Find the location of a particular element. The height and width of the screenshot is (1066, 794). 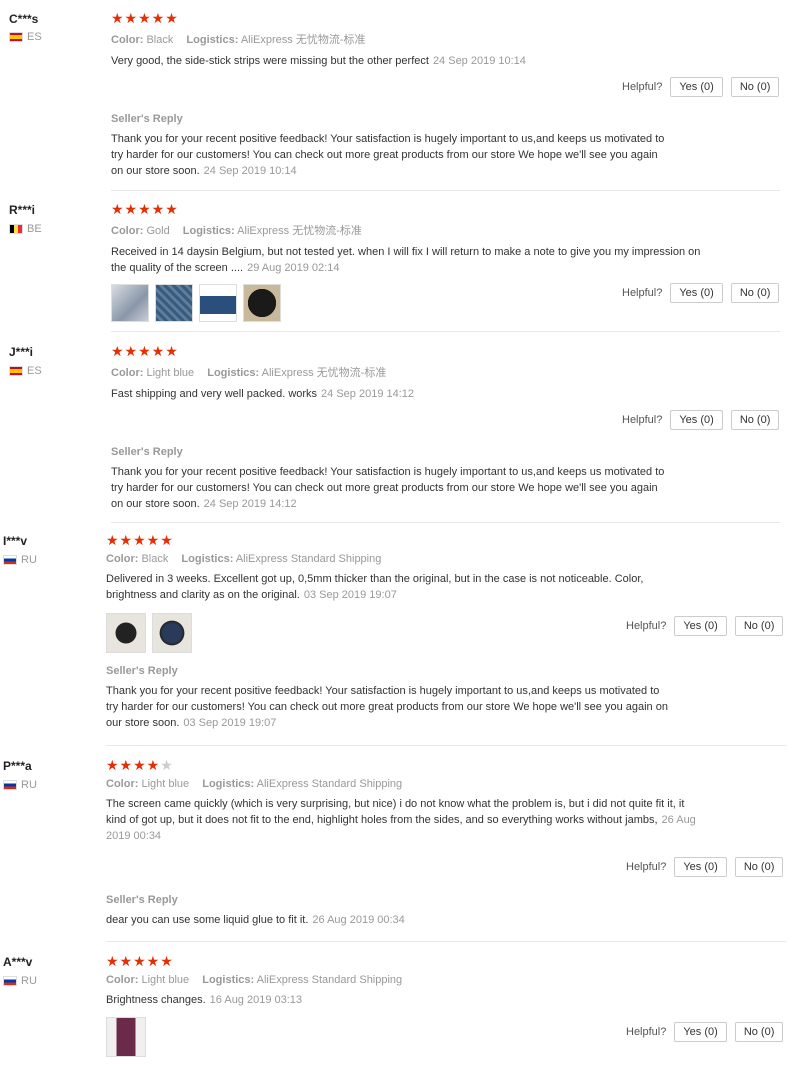

reviewer-name: J***i is located at coordinates (21, 352).